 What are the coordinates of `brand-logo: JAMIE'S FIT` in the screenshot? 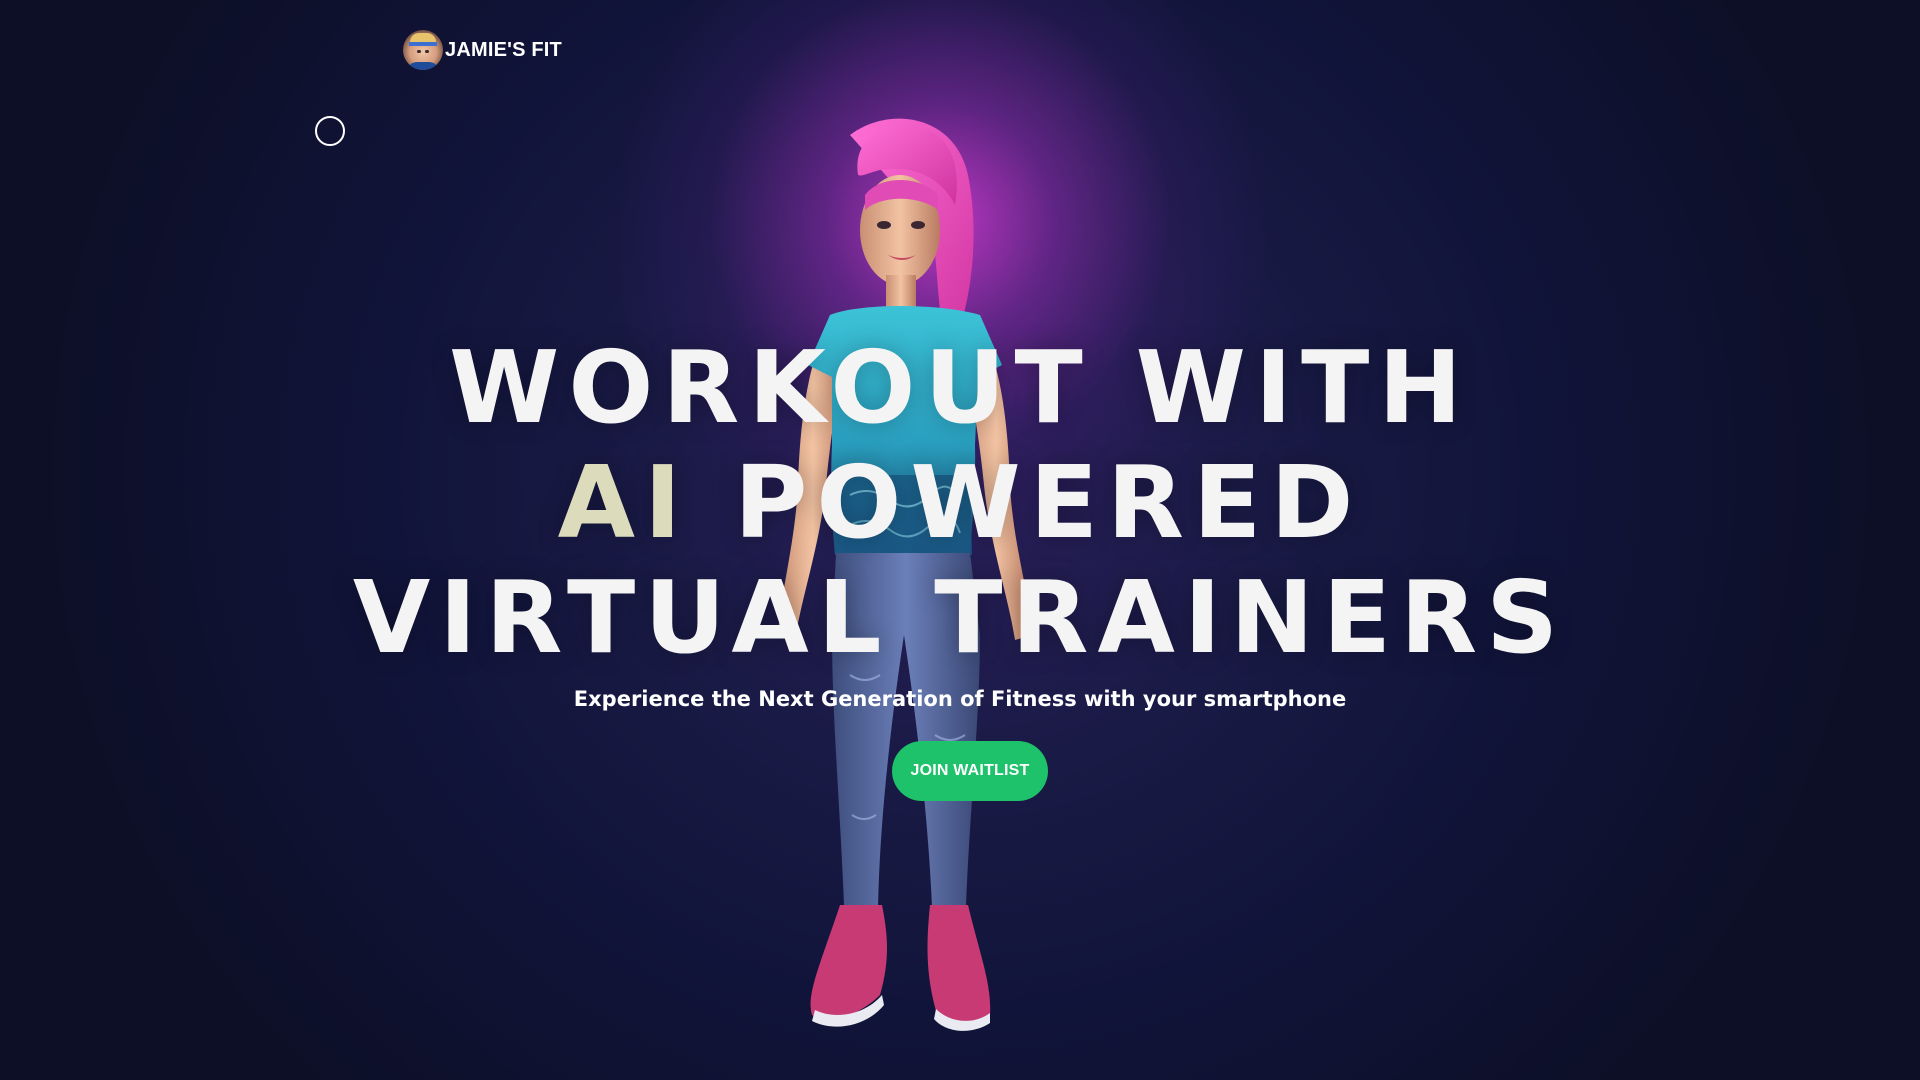 It's located at (482, 50).